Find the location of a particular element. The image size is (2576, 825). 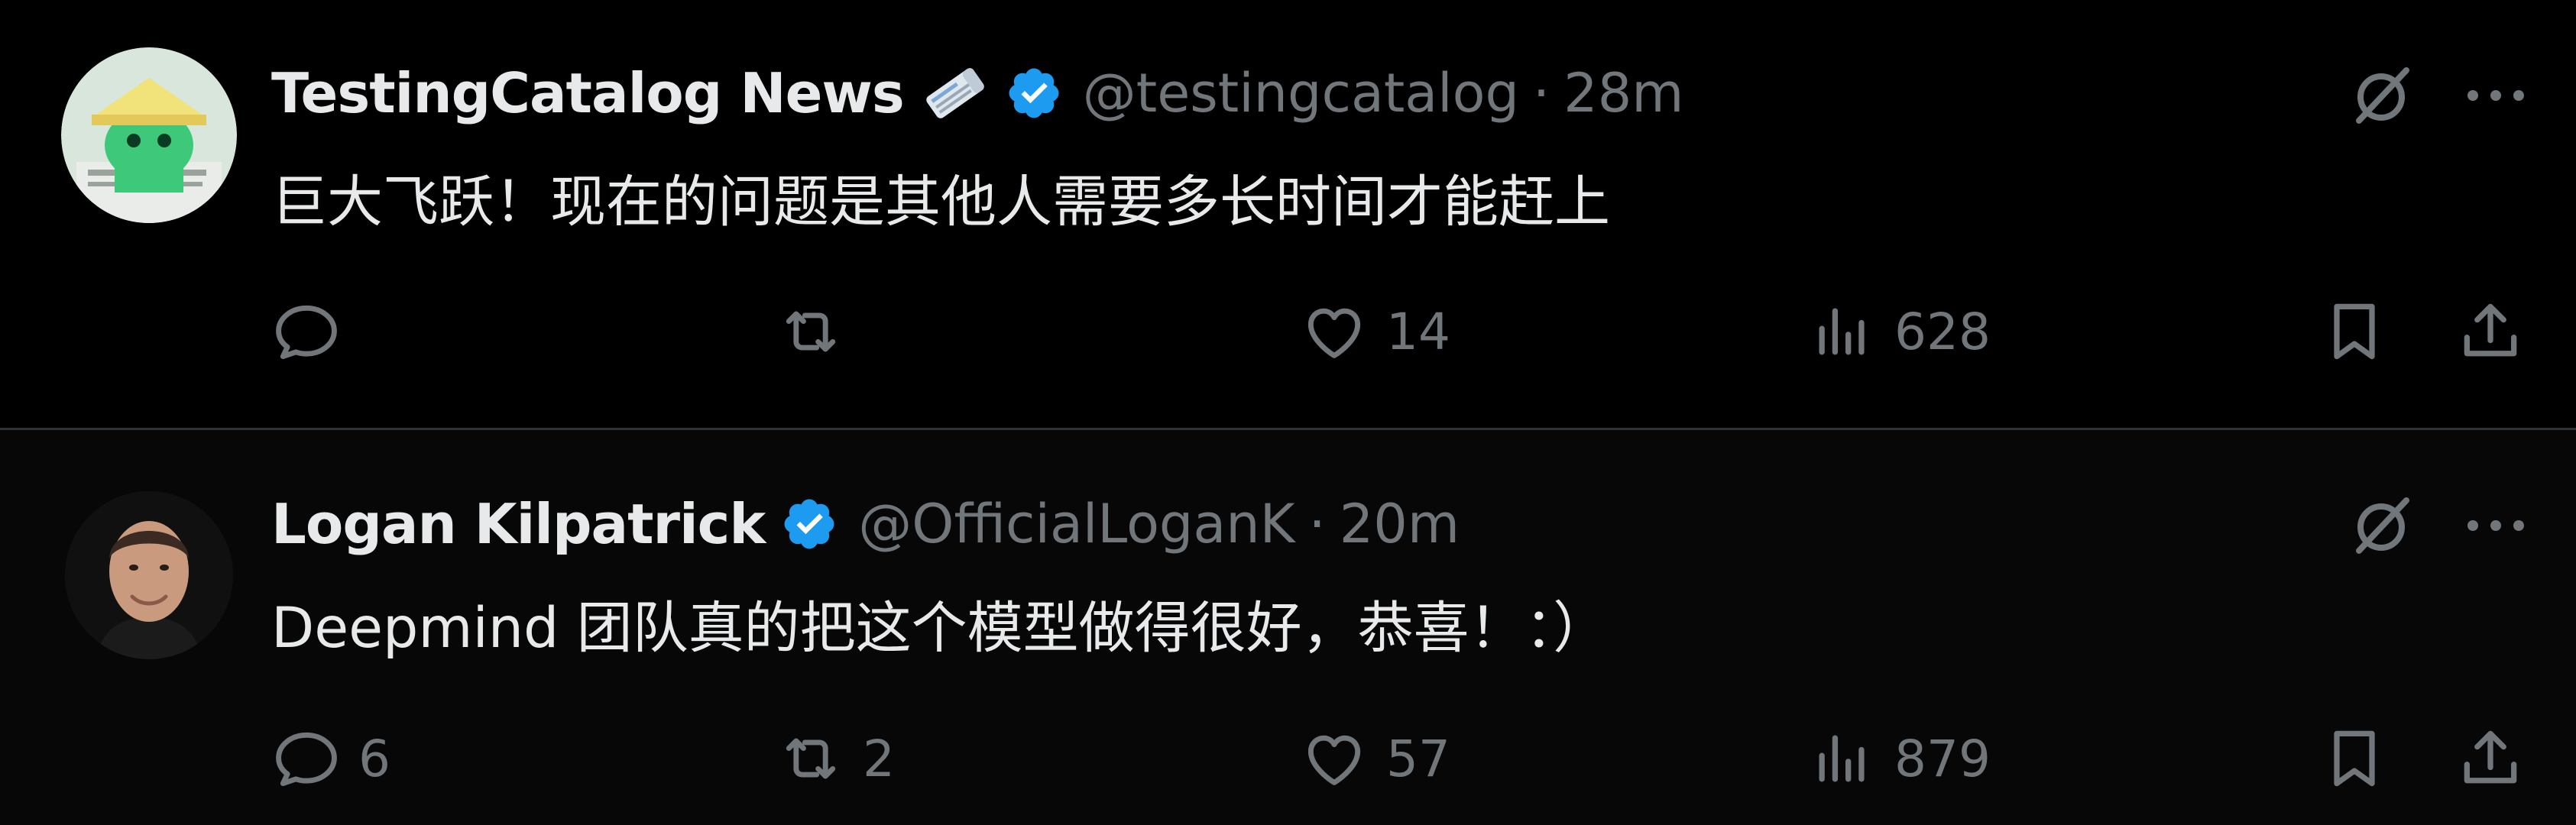

tweet-actions: 6 2 57 879 is located at coordinates (1400, 758).